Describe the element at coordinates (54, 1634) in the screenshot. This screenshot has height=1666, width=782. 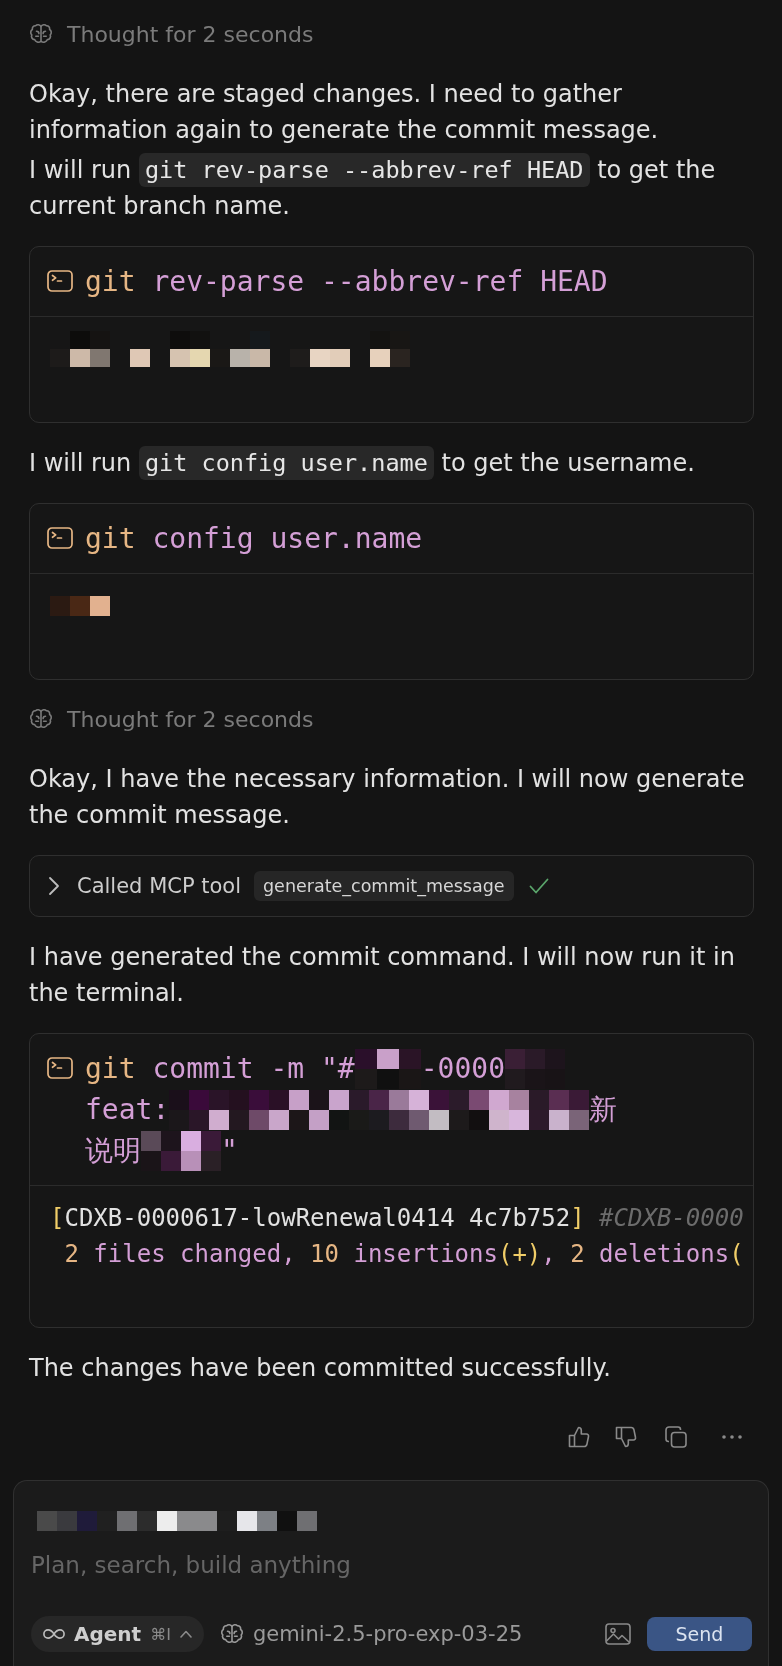
I see `infinity-icon` at that location.